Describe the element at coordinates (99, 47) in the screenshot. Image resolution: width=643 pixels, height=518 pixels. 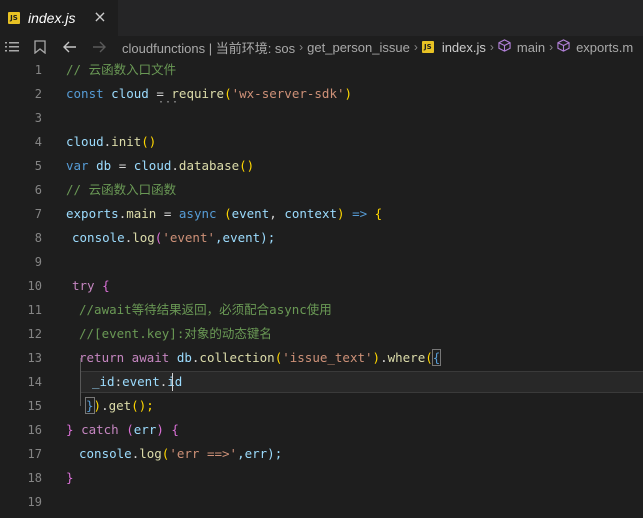
I see `forward-arrow-icon` at that location.